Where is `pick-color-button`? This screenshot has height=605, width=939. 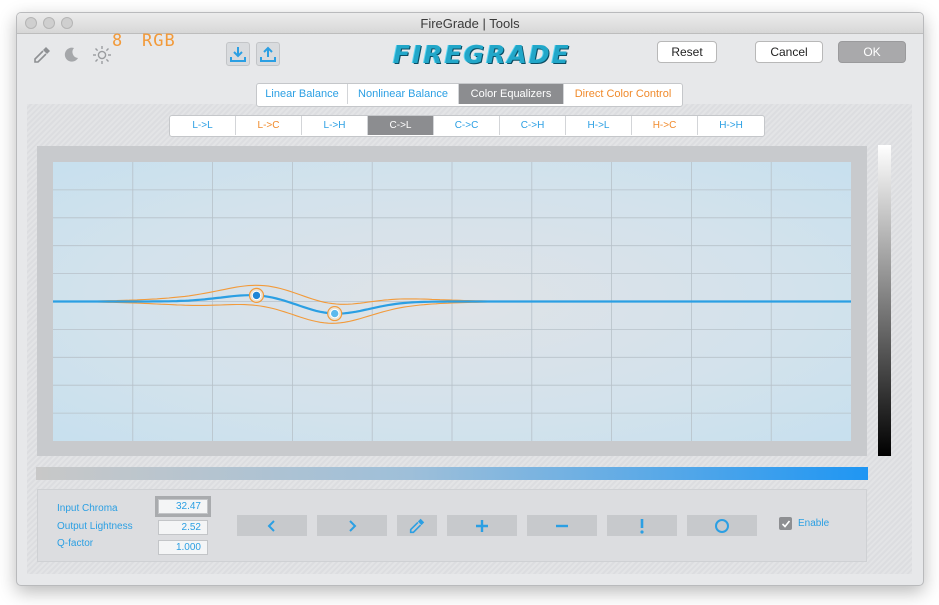 pick-color-button is located at coordinates (417, 525).